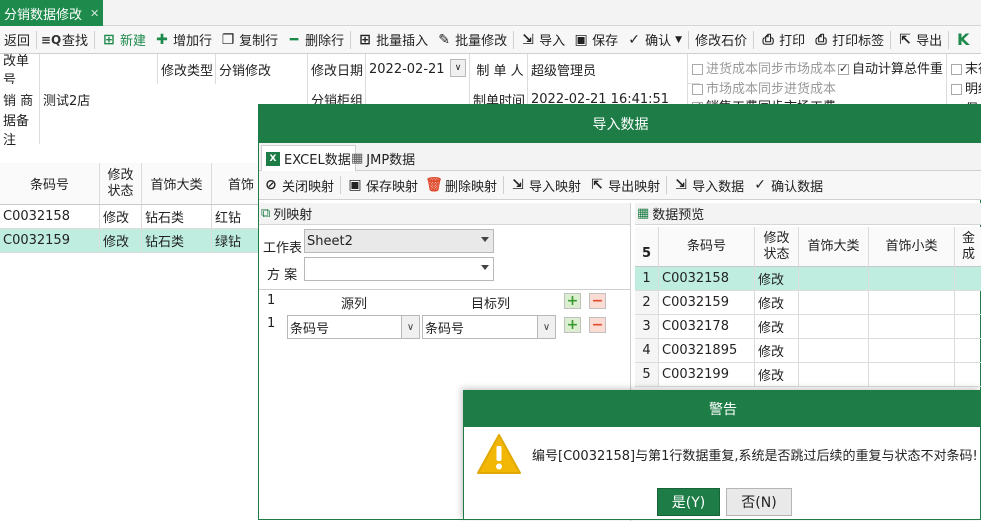 The width and height of the screenshot is (981, 521). What do you see at coordinates (399, 269) in the screenshot?
I see `scheme-select` at bounding box center [399, 269].